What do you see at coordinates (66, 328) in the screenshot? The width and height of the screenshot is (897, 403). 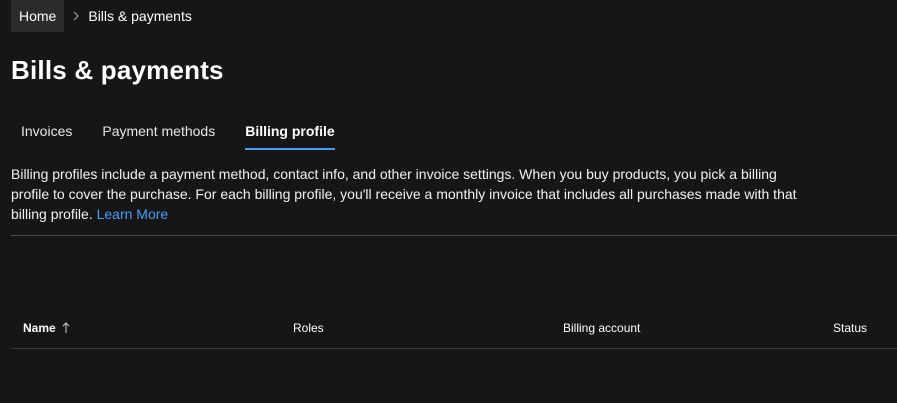 I see `arrow-up-icon` at bounding box center [66, 328].